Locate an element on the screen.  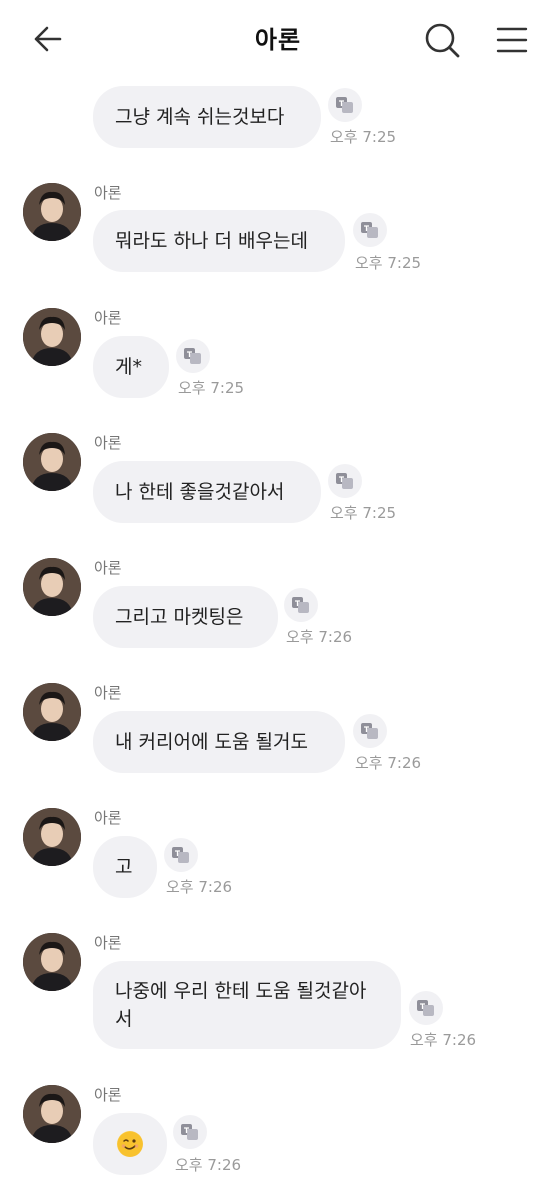
message-bubble: 내 커리어에 도움 될거도 is located at coordinates (219, 742).